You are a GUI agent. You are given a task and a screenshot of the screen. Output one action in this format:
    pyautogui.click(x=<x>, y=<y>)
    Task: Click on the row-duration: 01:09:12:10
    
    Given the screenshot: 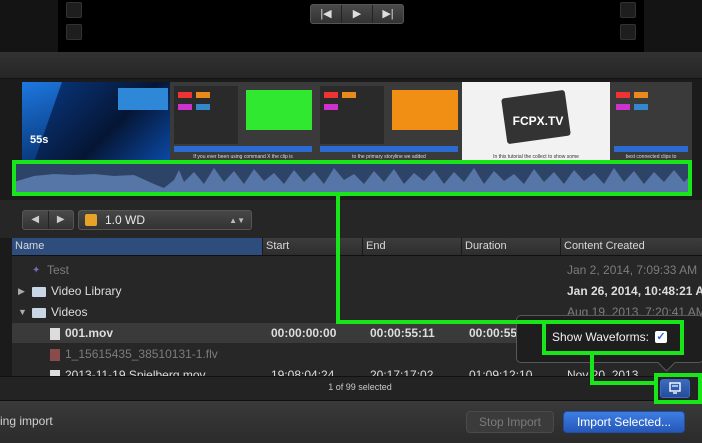 What is the action you would take?
    pyautogui.click(x=501, y=372)
    